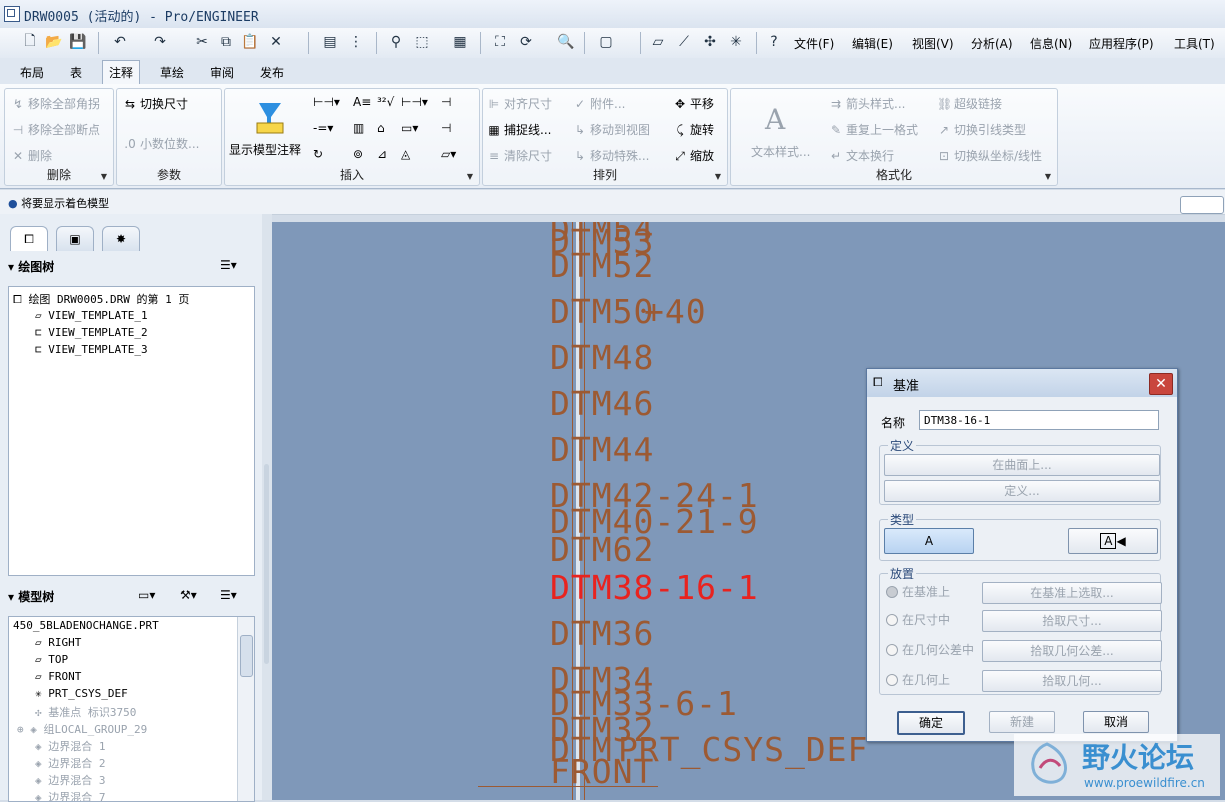 Image resolution: width=1225 pixels, height=802 pixels. Describe the element at coordinates (245, 709) in the screenshot. I see `model-tree-scrollbar` at that location.